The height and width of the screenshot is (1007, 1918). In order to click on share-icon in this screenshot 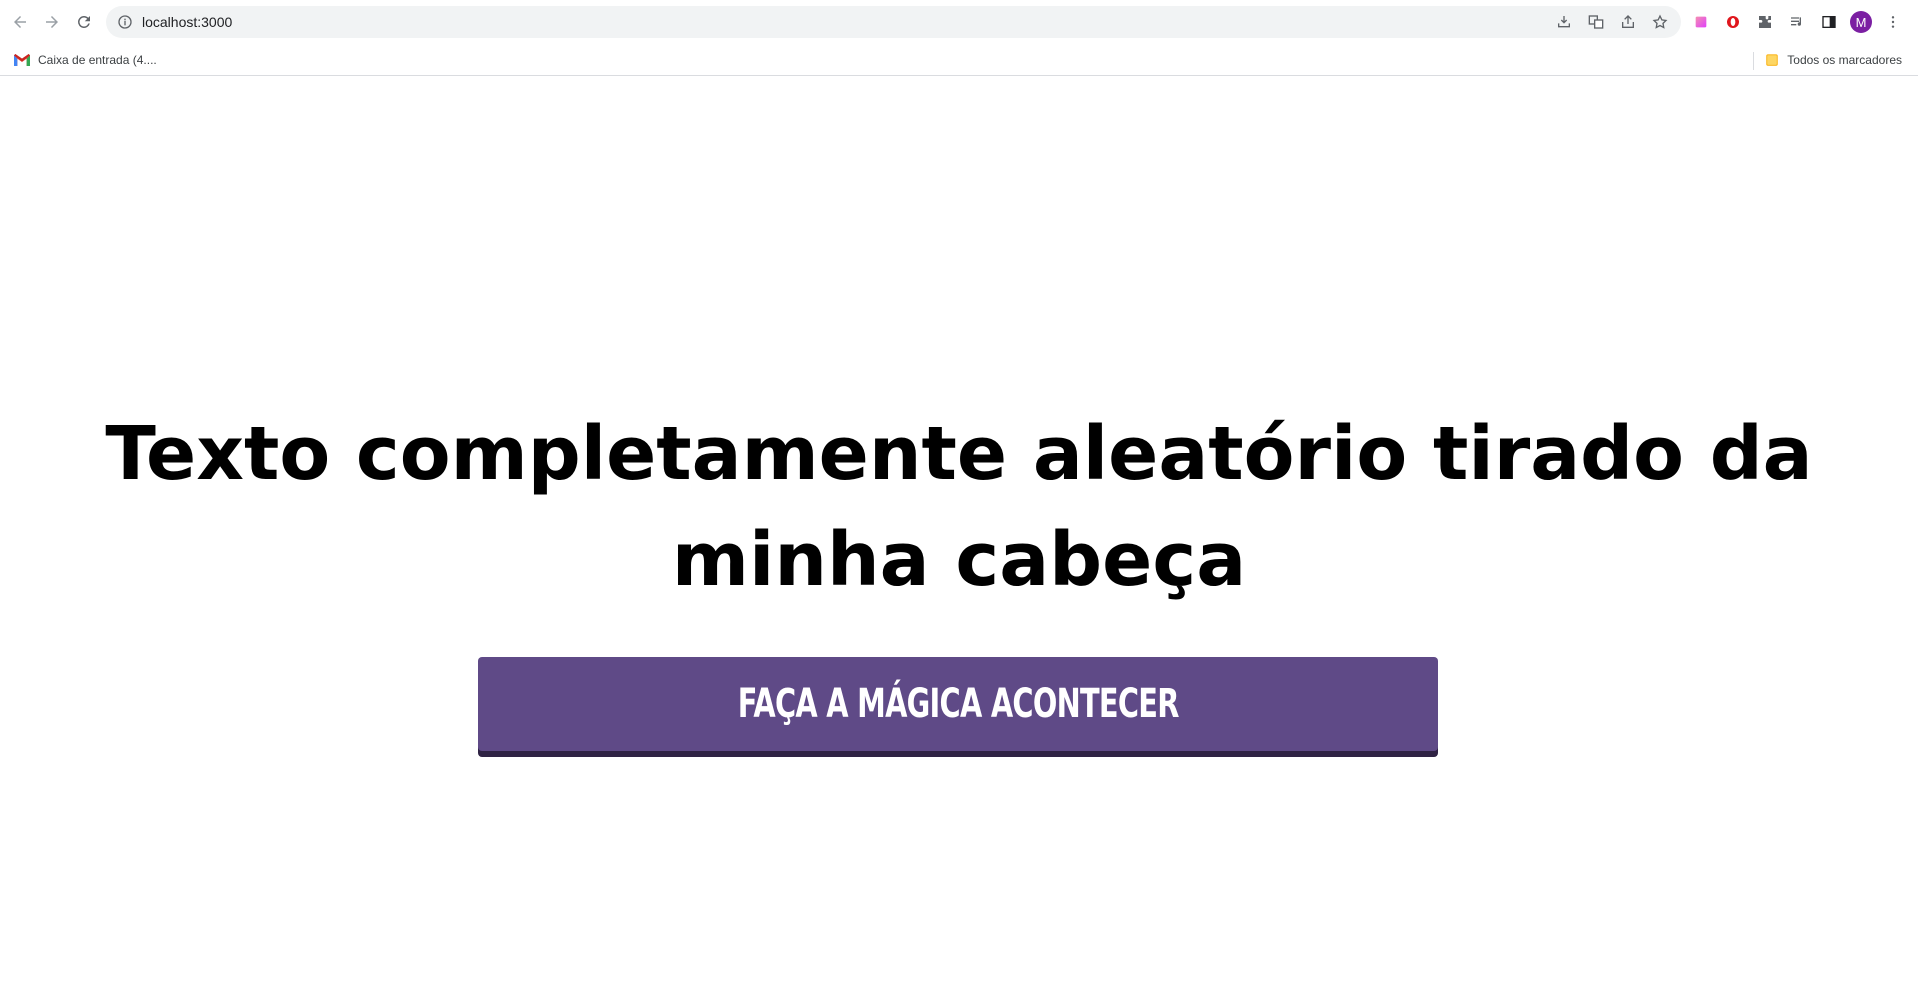, I will do `click(1628, 22)`.